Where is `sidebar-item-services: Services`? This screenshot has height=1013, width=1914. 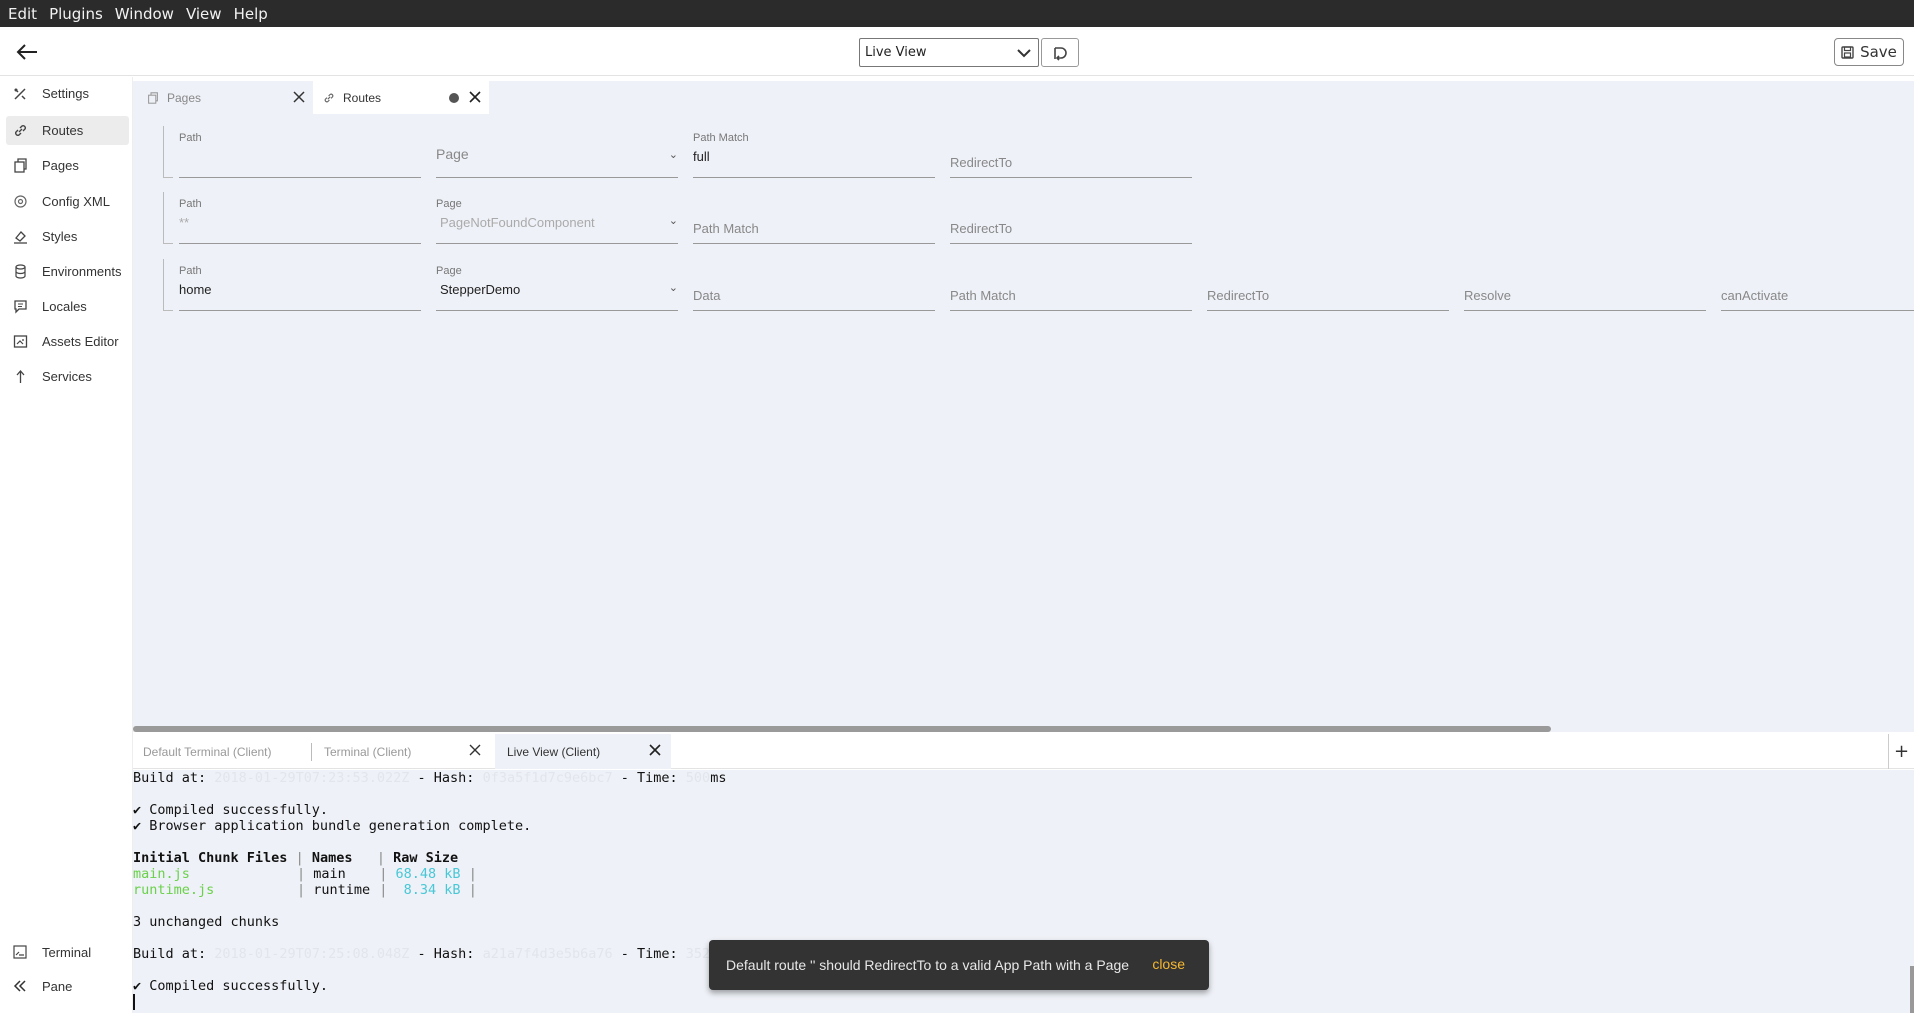 sidebar-item-services: Services is located at coordinates (67, 376).